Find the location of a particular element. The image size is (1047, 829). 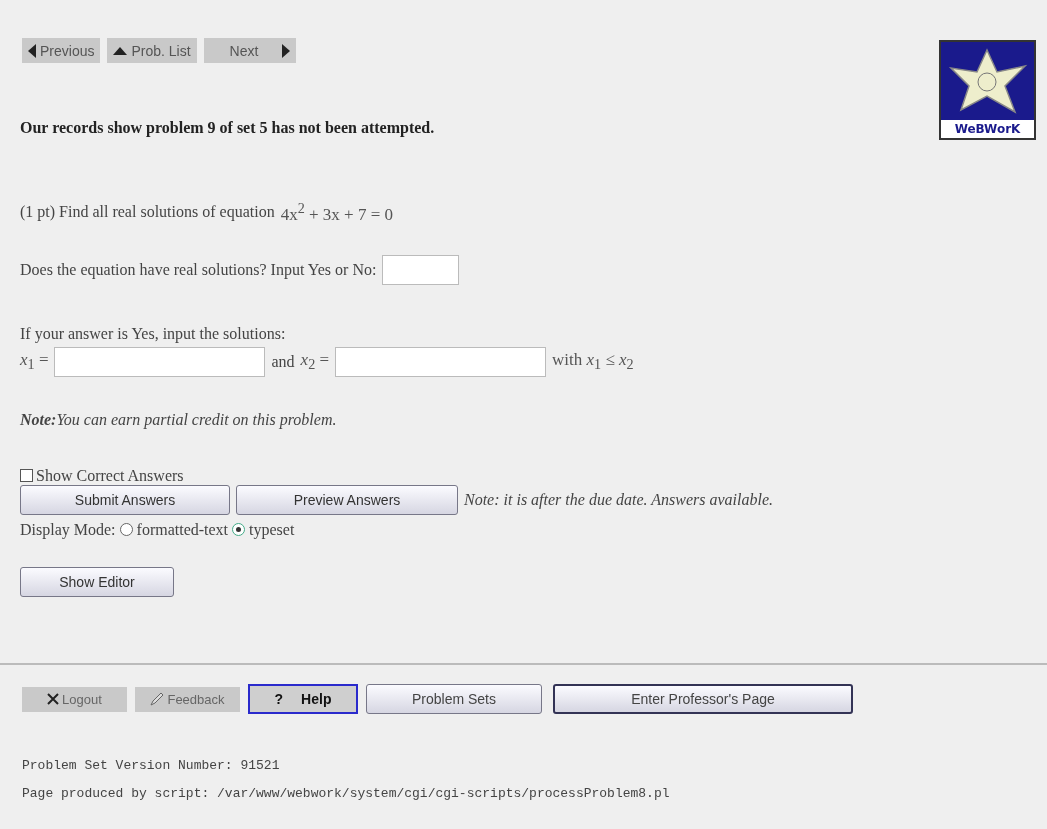

right-triangle-icon is located at coordinates (286, 50).